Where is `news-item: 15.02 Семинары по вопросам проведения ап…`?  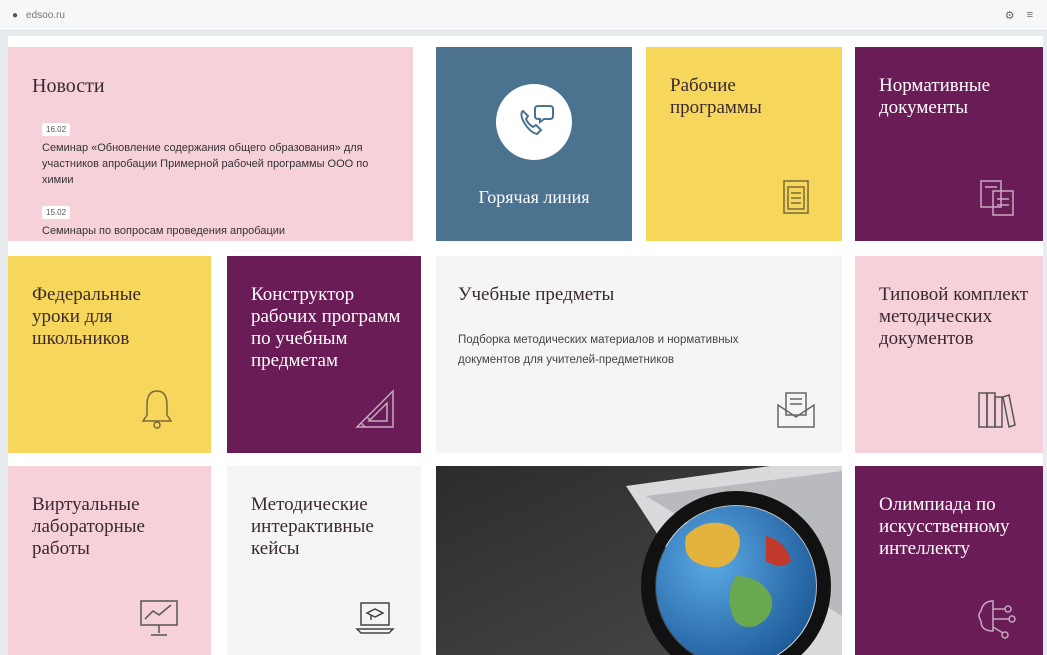 news-item: 15.02 Семинары по вопросам проведения ап… is located at coordinates (212, 220).